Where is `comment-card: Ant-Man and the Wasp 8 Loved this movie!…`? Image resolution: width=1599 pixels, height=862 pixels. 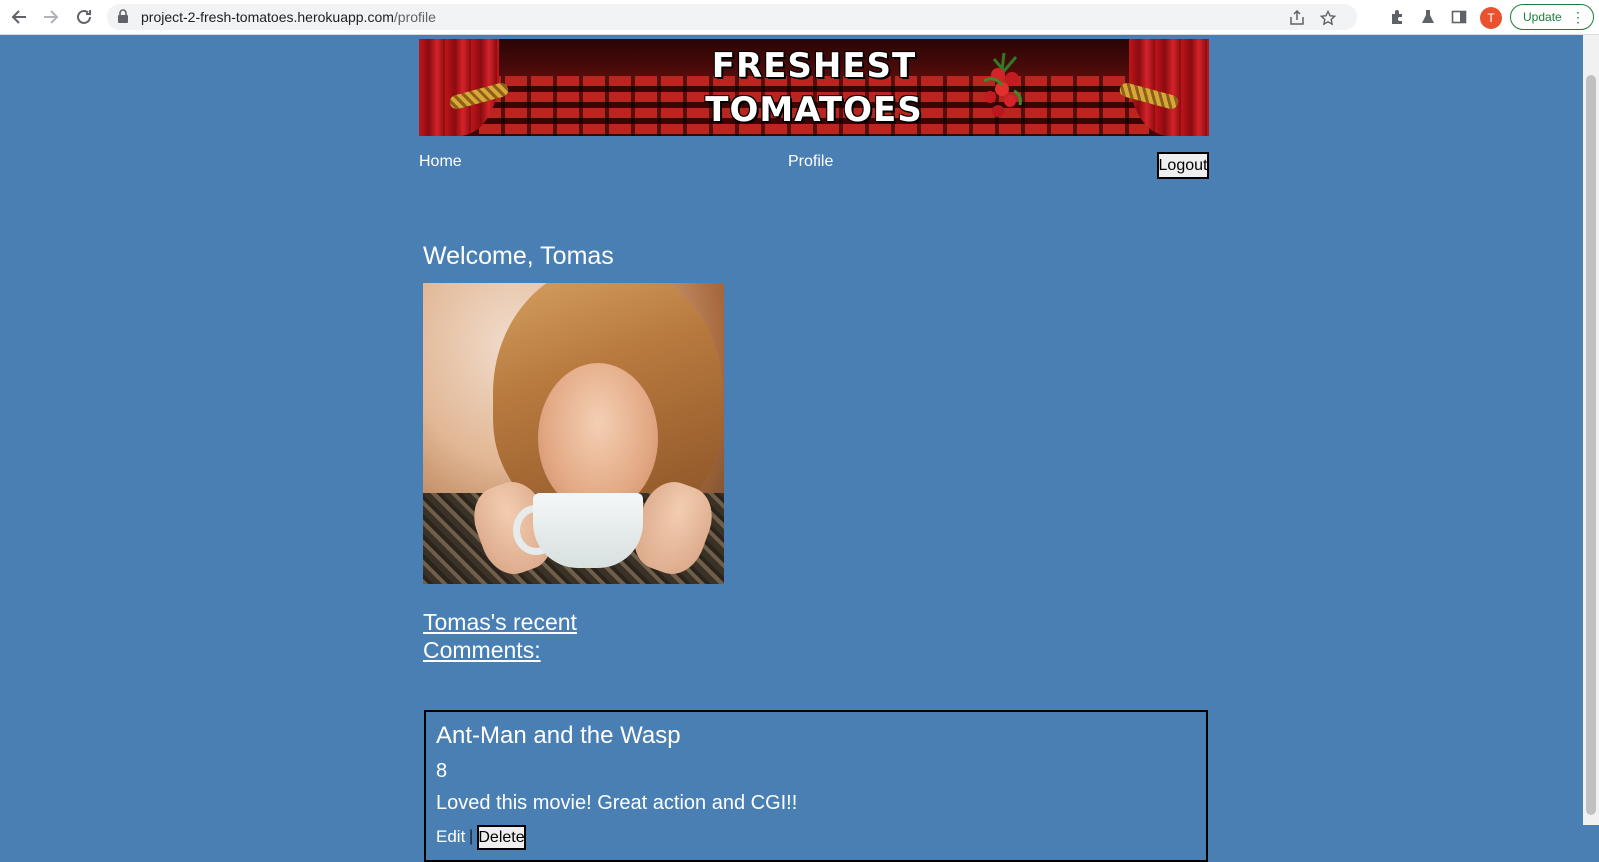 comment-card: Ant-Man and the Wasp 8 Loved this movie!… is located at coordinates (816, 786).